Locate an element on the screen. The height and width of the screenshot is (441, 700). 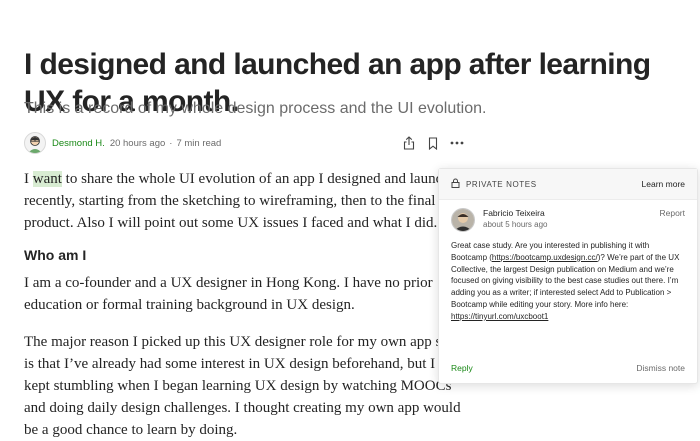
author-name-link: Desmond H. is located at coordinates (78, 143).